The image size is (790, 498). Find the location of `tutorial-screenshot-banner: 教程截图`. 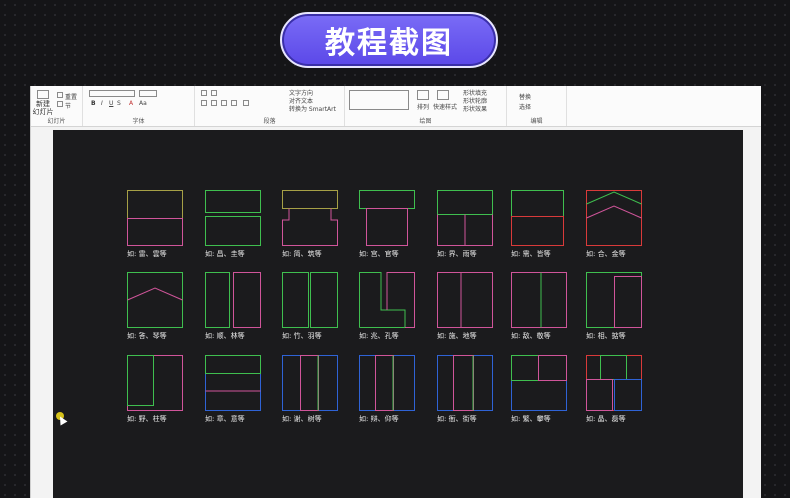

tutorial-screenshot-banner: 教程截图 is located at coordinates (389, 40).